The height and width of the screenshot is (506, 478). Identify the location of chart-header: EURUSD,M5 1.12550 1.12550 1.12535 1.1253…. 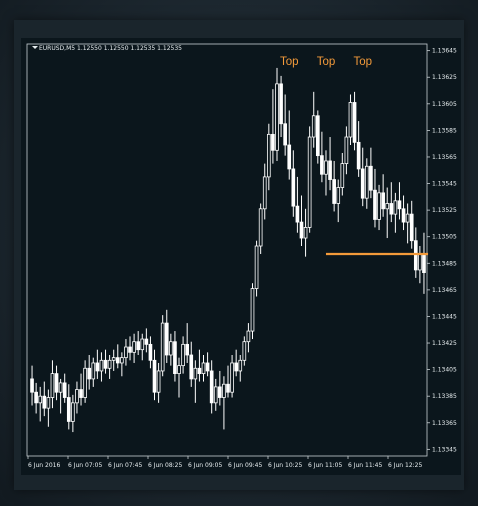
(107, 48).